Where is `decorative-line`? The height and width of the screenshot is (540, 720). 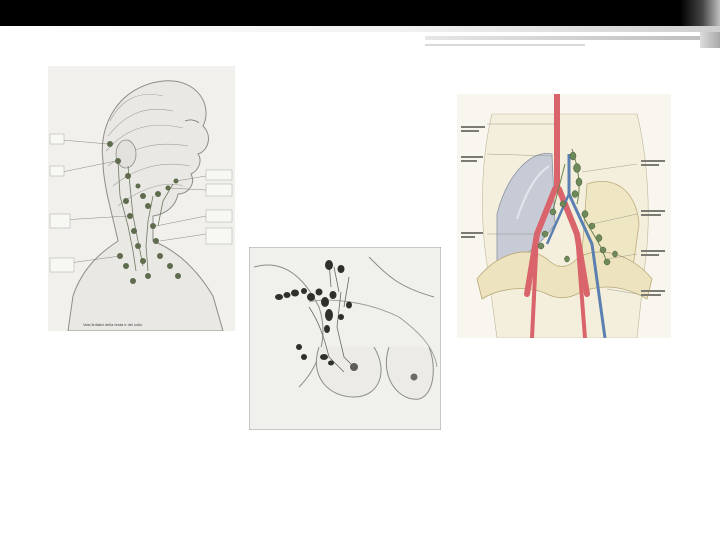
decorative-line is located at coordinates (572, 38).